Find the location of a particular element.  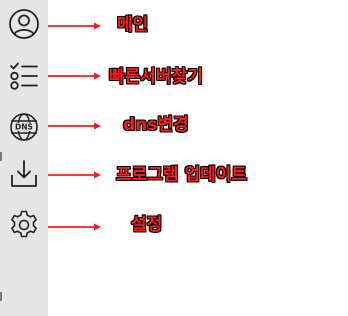

download-icon is located at coordinates (24, 173).